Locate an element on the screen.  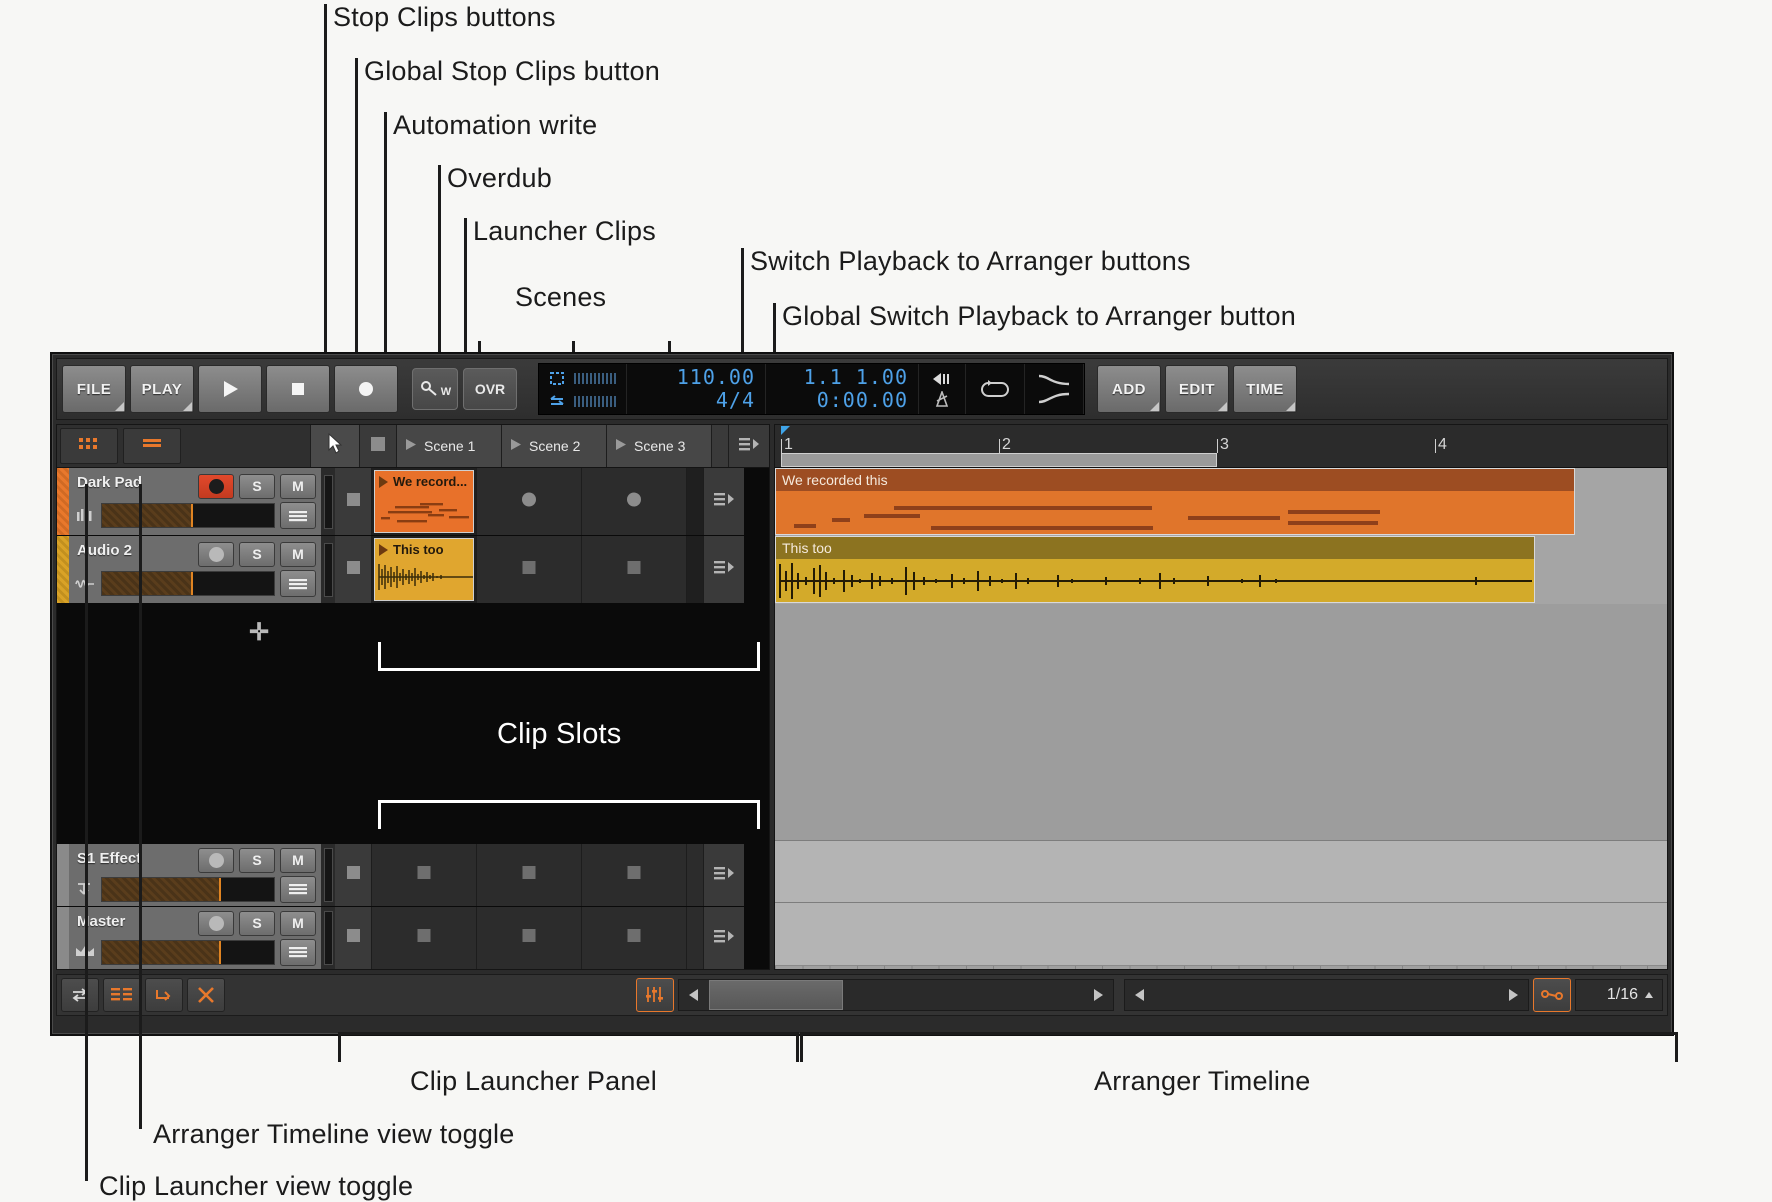
tempo-cell: 110.00 4/4 is located at coordinates (696, 389).